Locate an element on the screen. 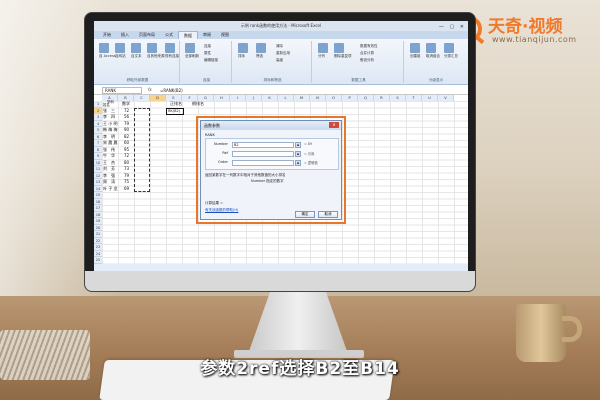 This screenshot has height=400, width=600. brand-name: 天奇·视频 is located at coordinates (525, 27).